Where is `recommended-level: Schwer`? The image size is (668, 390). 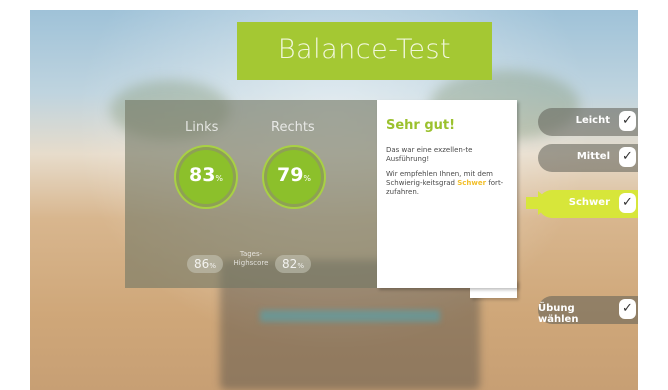 recommended-level: Schwer is located at coordinates (472, 183).